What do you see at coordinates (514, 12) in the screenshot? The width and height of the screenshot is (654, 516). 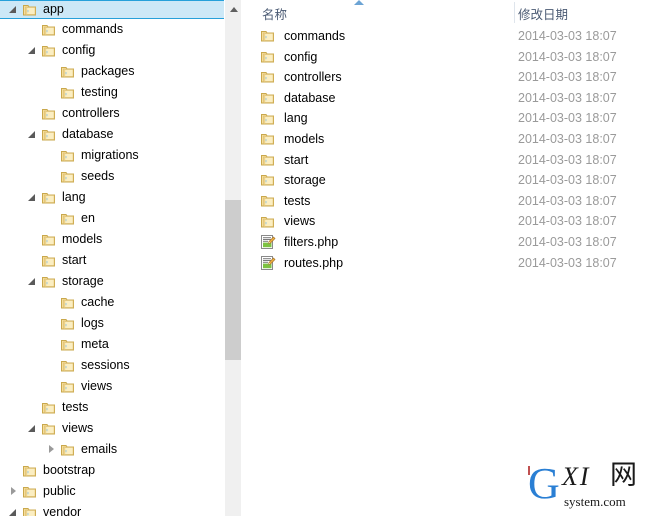 I see `column-divider` at bounding box center [514, 12].